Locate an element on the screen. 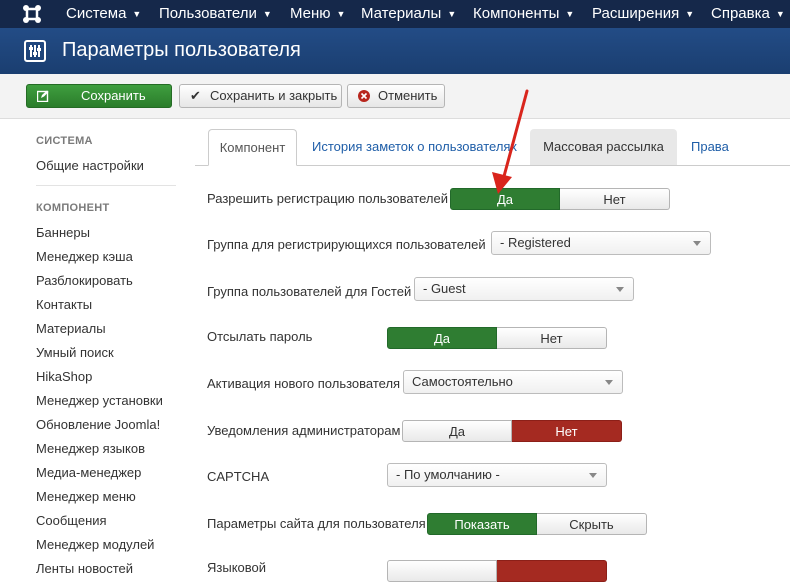 The height and width of the screenshot is (584, 790). sidebar-item-checkin: Разблокировать is located at coordinates (84, 280).